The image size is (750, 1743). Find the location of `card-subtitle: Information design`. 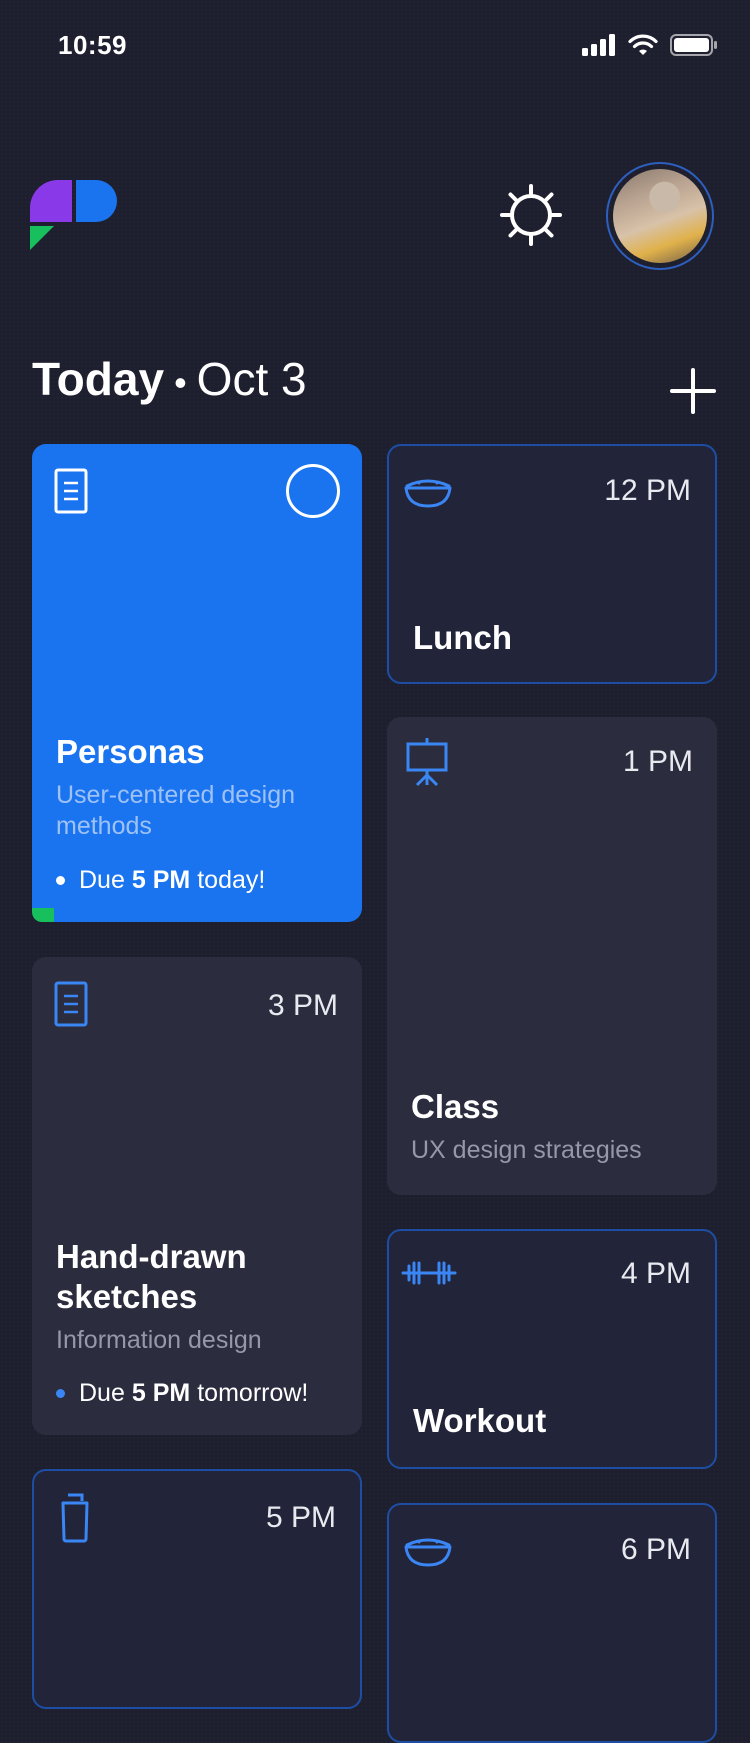

card-subtitle: Information design is located at coordinates (159, 1340).